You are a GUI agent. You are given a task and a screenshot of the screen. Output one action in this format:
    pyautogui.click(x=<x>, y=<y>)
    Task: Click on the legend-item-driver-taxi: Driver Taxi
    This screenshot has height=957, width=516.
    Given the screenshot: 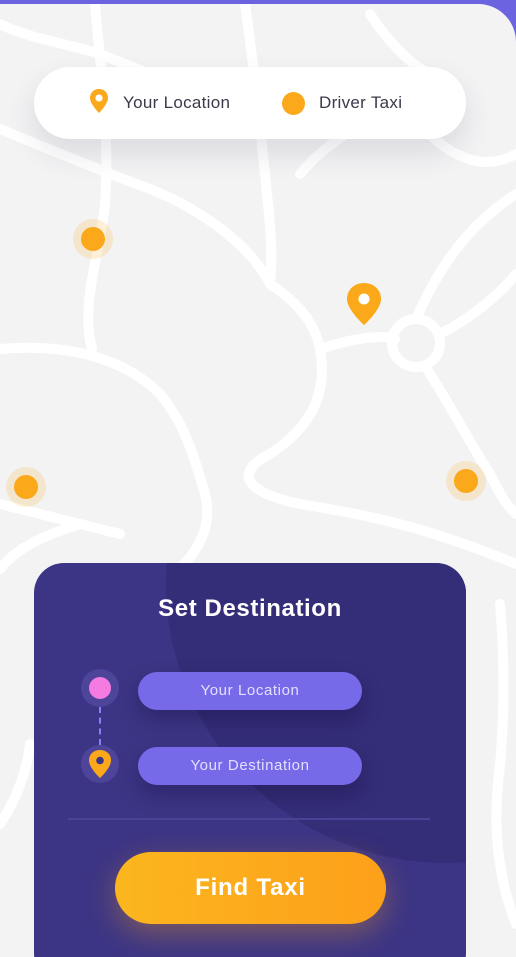 What is the action you would take?
    pyautogui.click(x=342, y=103)
    